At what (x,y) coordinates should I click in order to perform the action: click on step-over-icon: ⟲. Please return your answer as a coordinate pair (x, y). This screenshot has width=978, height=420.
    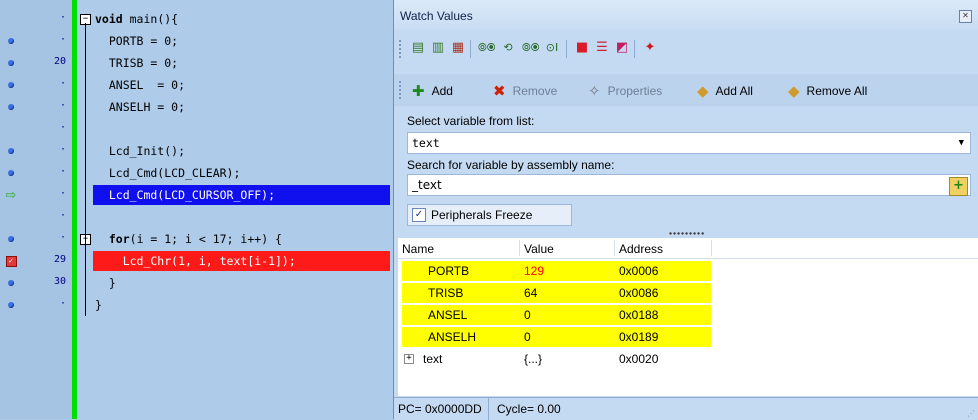
    Looking at the image, I should click on (508, 48).